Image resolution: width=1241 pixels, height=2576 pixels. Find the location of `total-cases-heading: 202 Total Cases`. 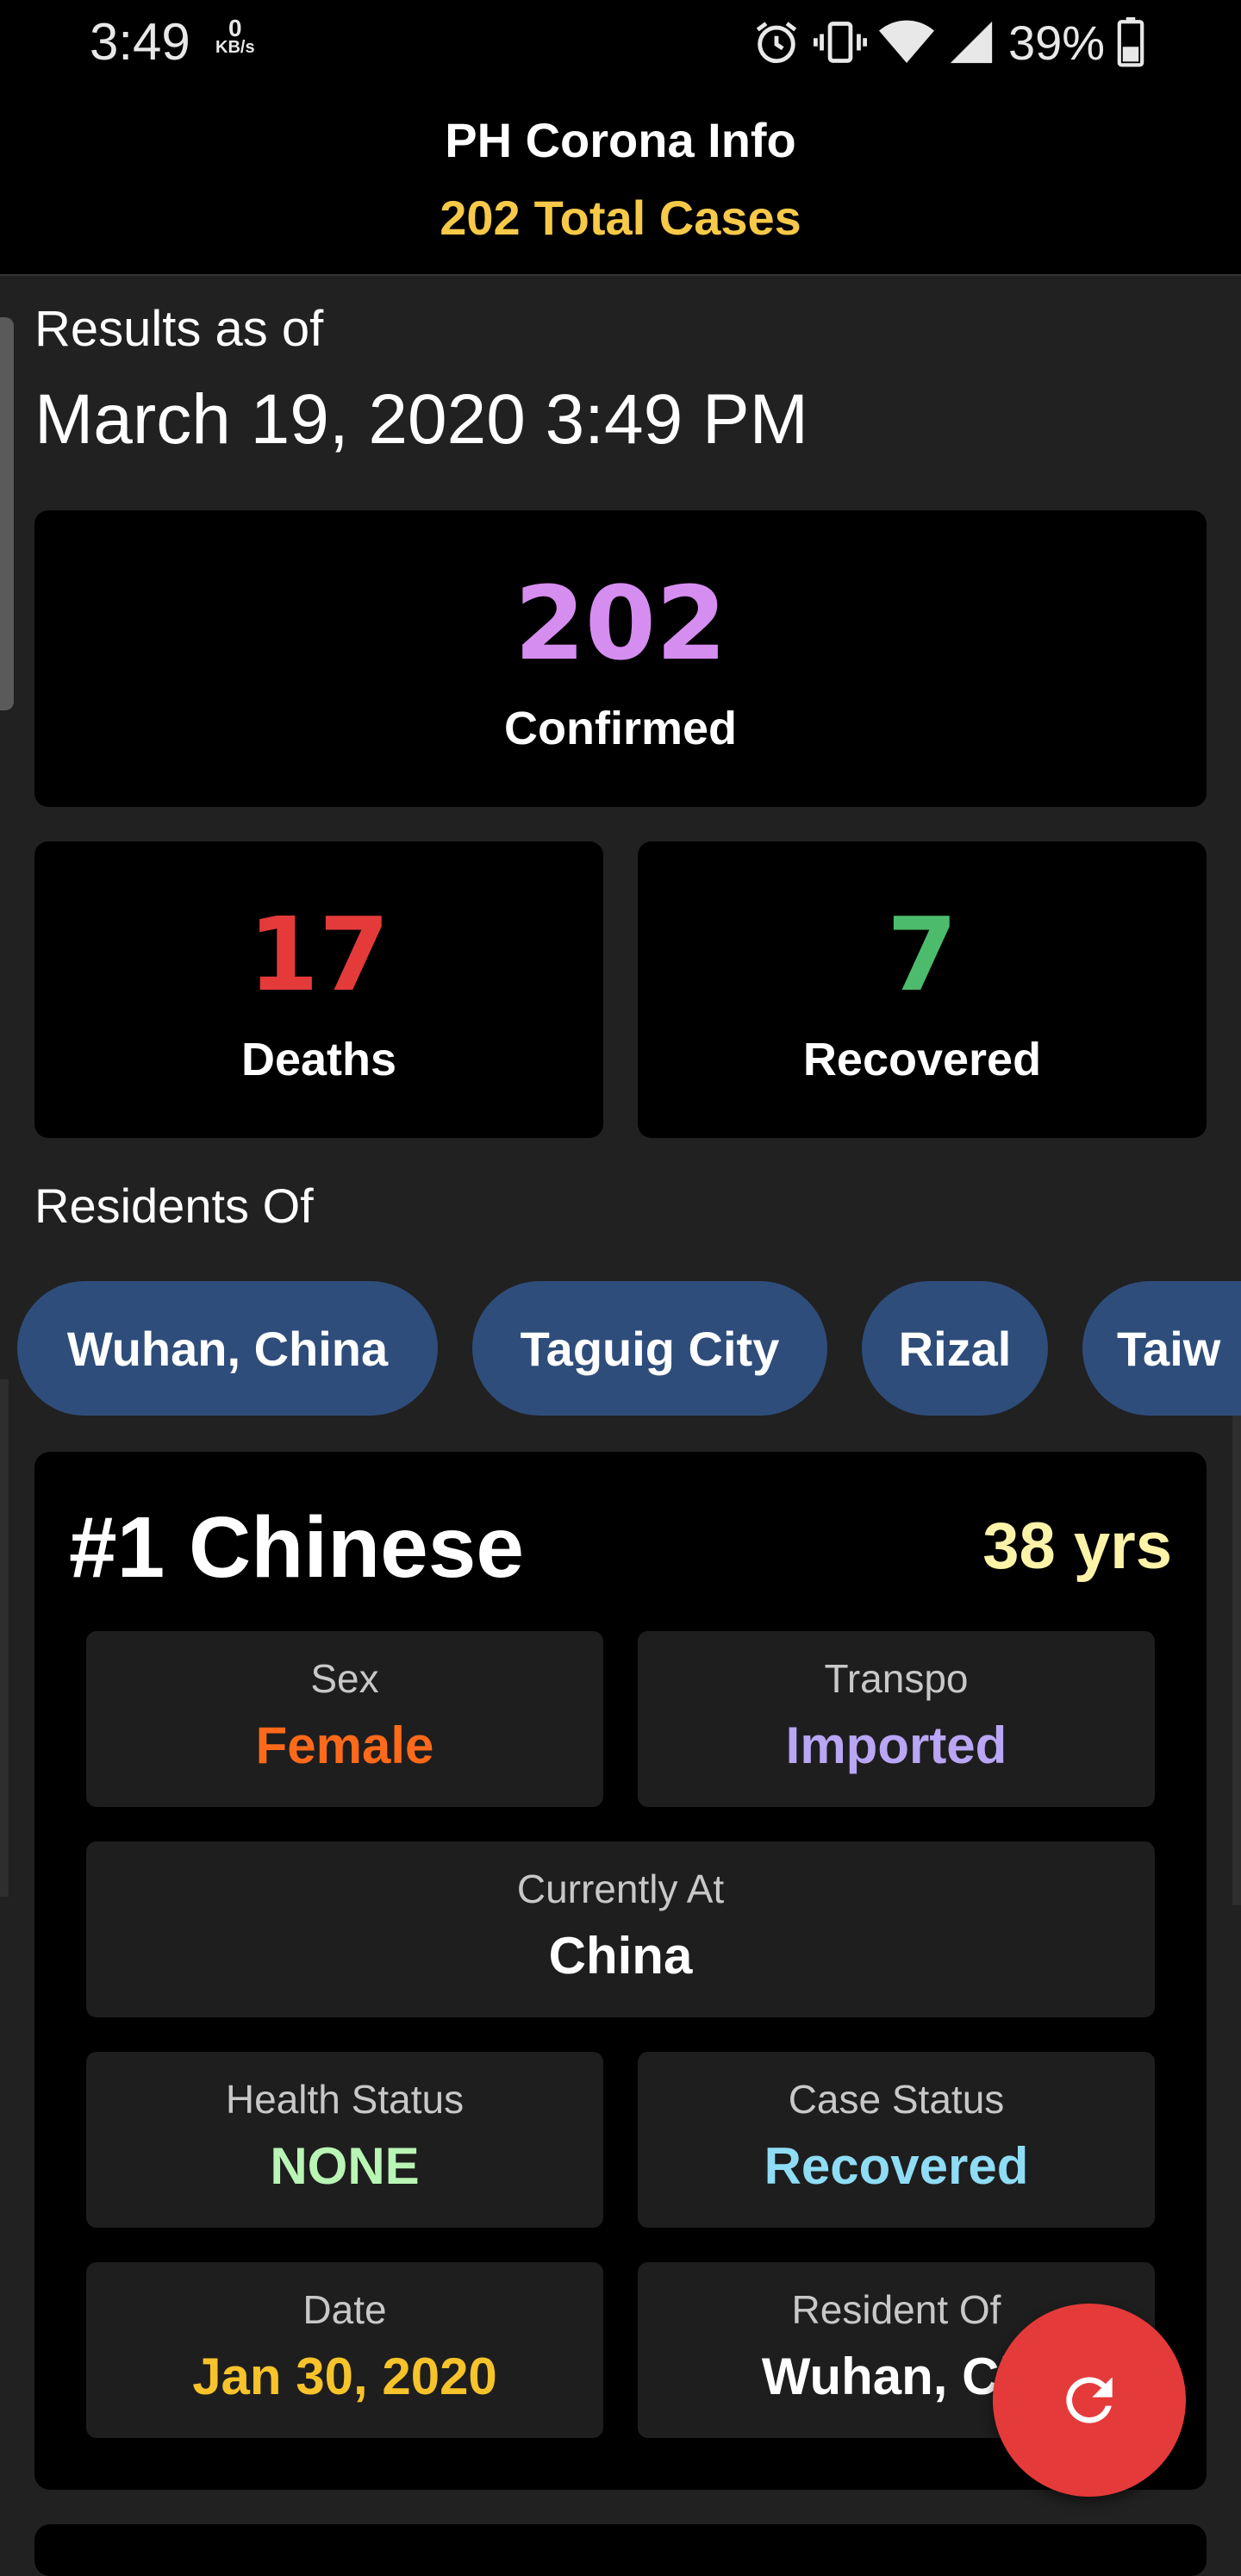

total-cases-heading: 202 Total Cases is located at coordinates (620, 218).